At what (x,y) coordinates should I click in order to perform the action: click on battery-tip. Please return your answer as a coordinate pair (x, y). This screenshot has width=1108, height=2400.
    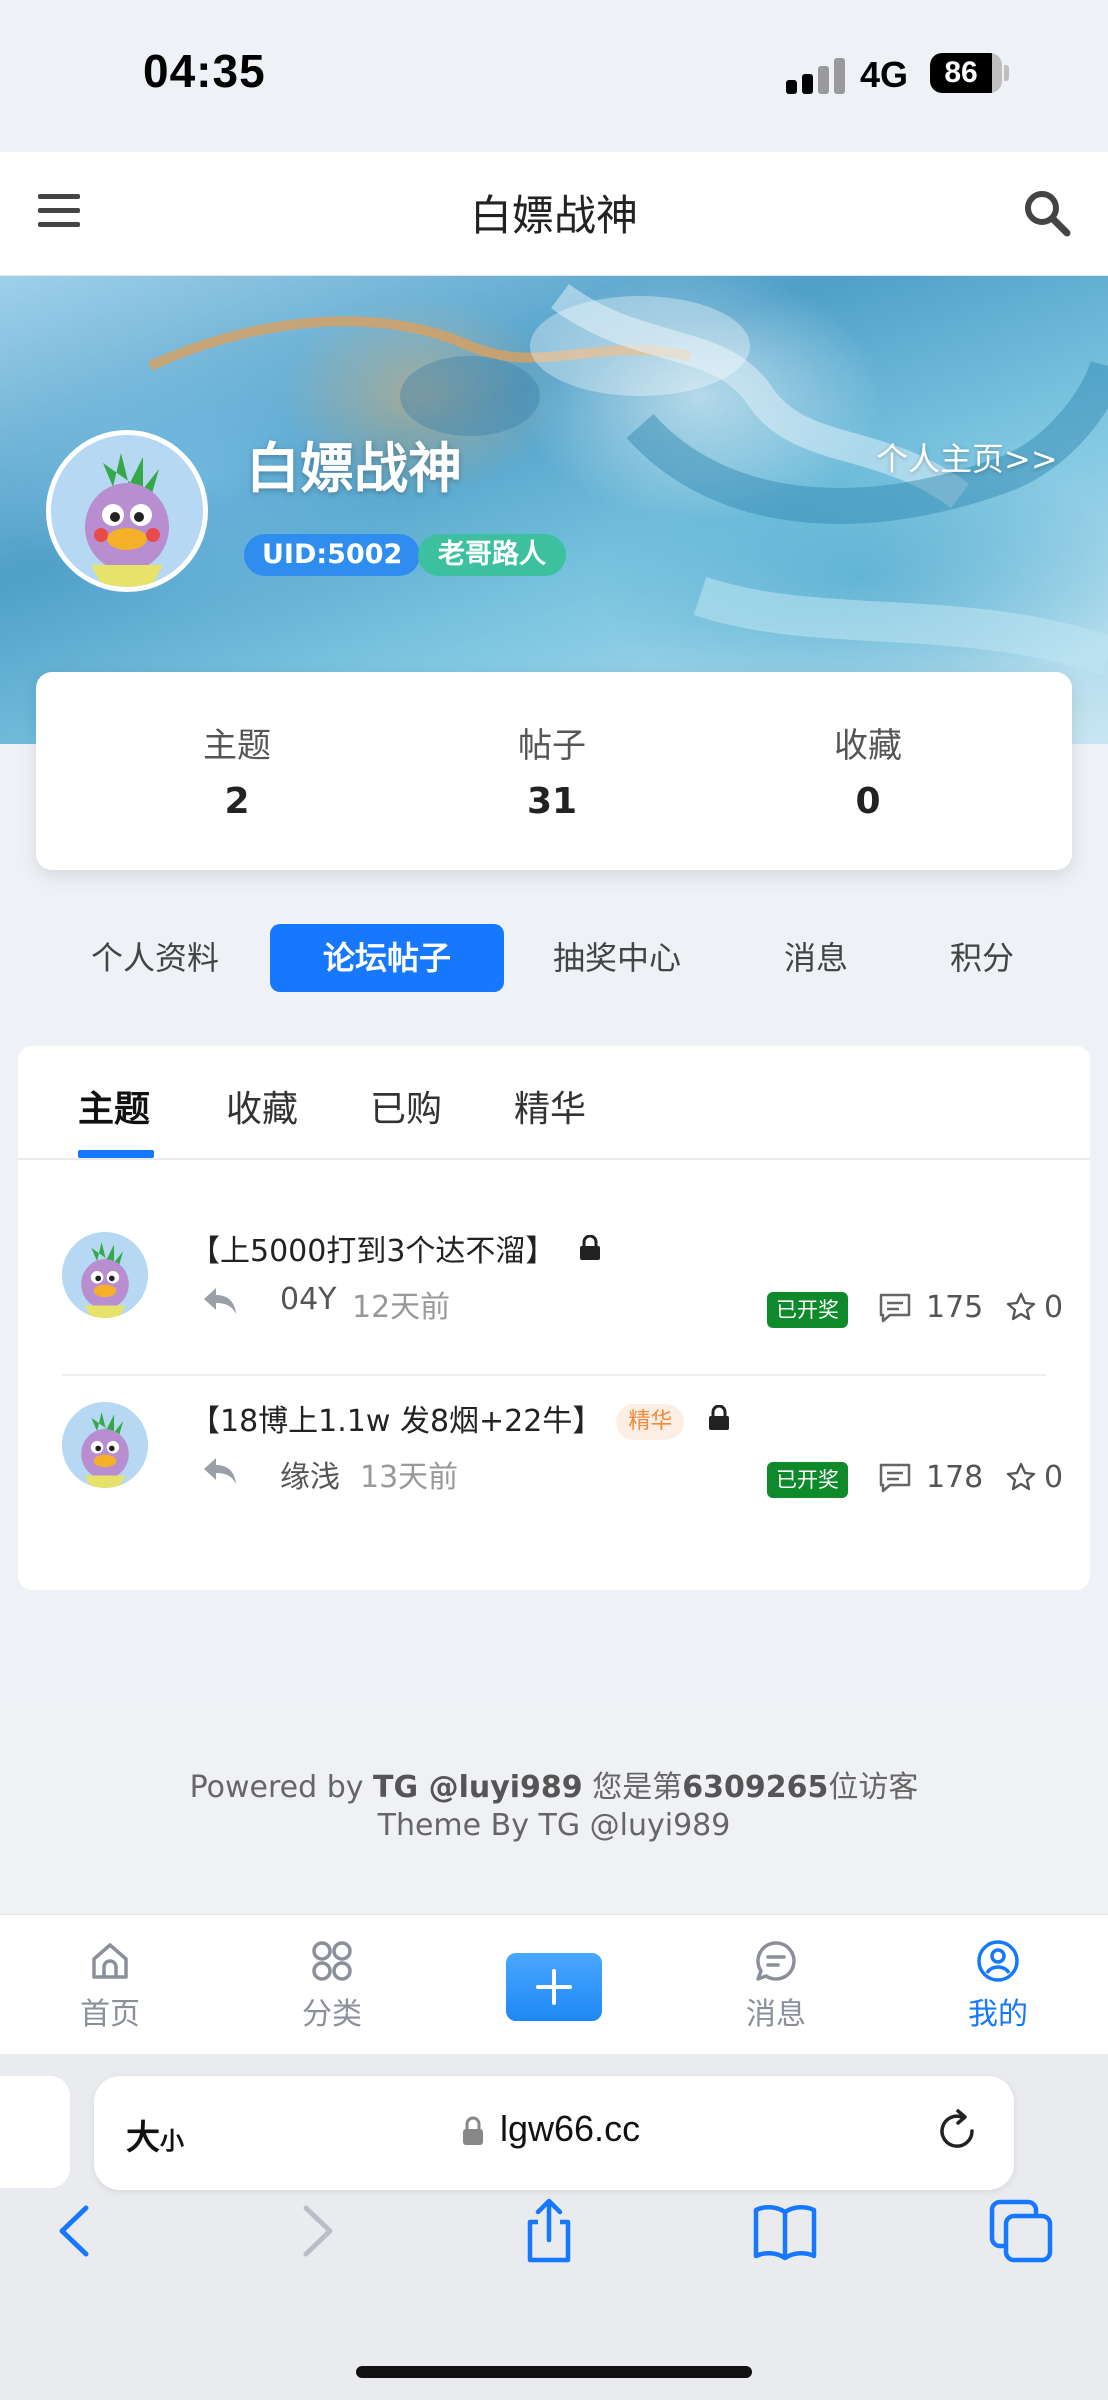
    Looking at the image, I should click on (1006, 73).